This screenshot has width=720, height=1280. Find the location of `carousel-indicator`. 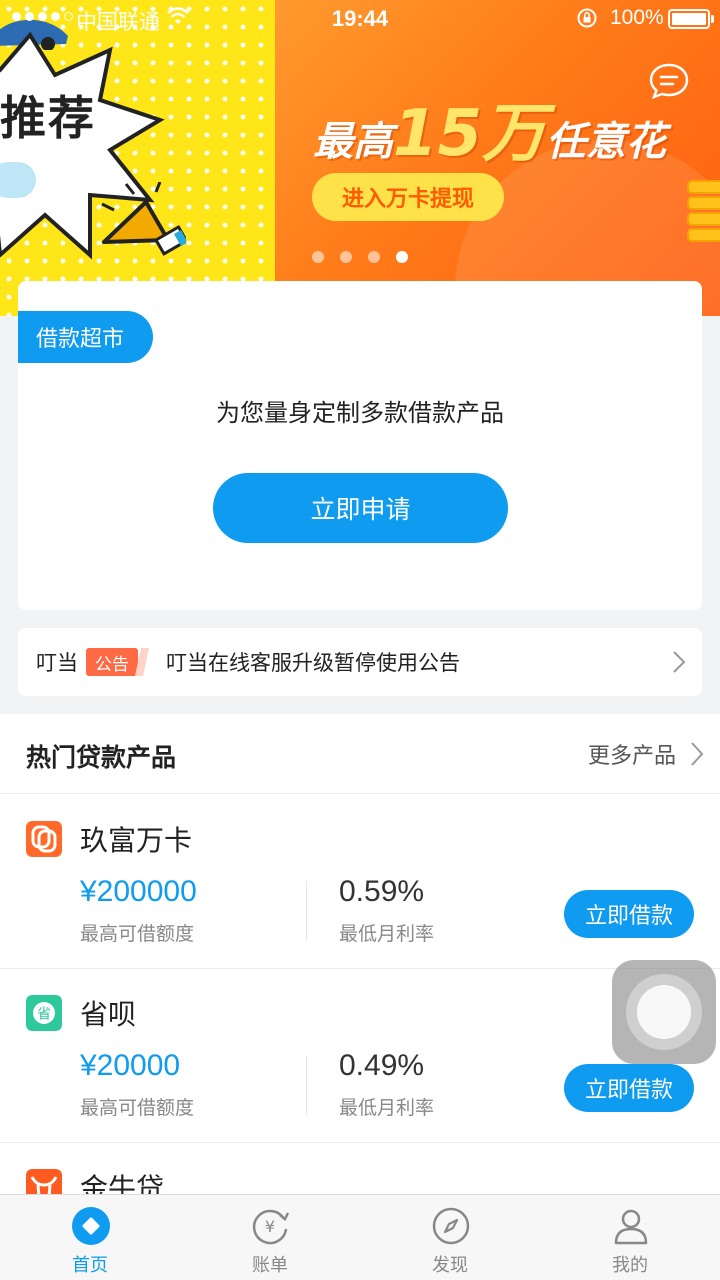

carousel-indicator is located at coordinates (360, 257).